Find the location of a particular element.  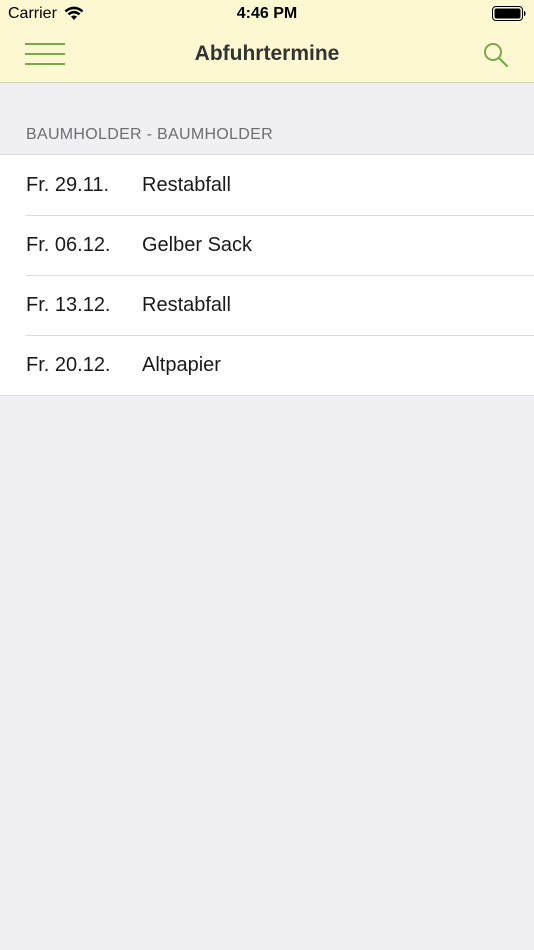

status-time: 4:46 PM is located at coordinates (267, 13).